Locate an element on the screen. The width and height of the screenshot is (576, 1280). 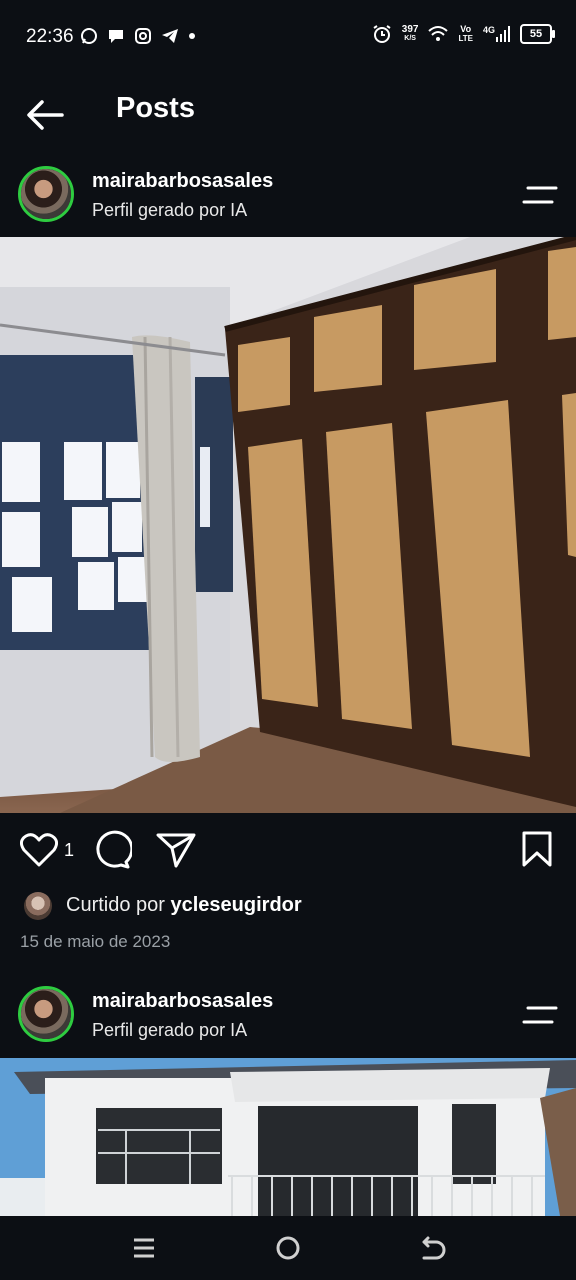
whatsapp-icon is located at coordinates (89, 36).